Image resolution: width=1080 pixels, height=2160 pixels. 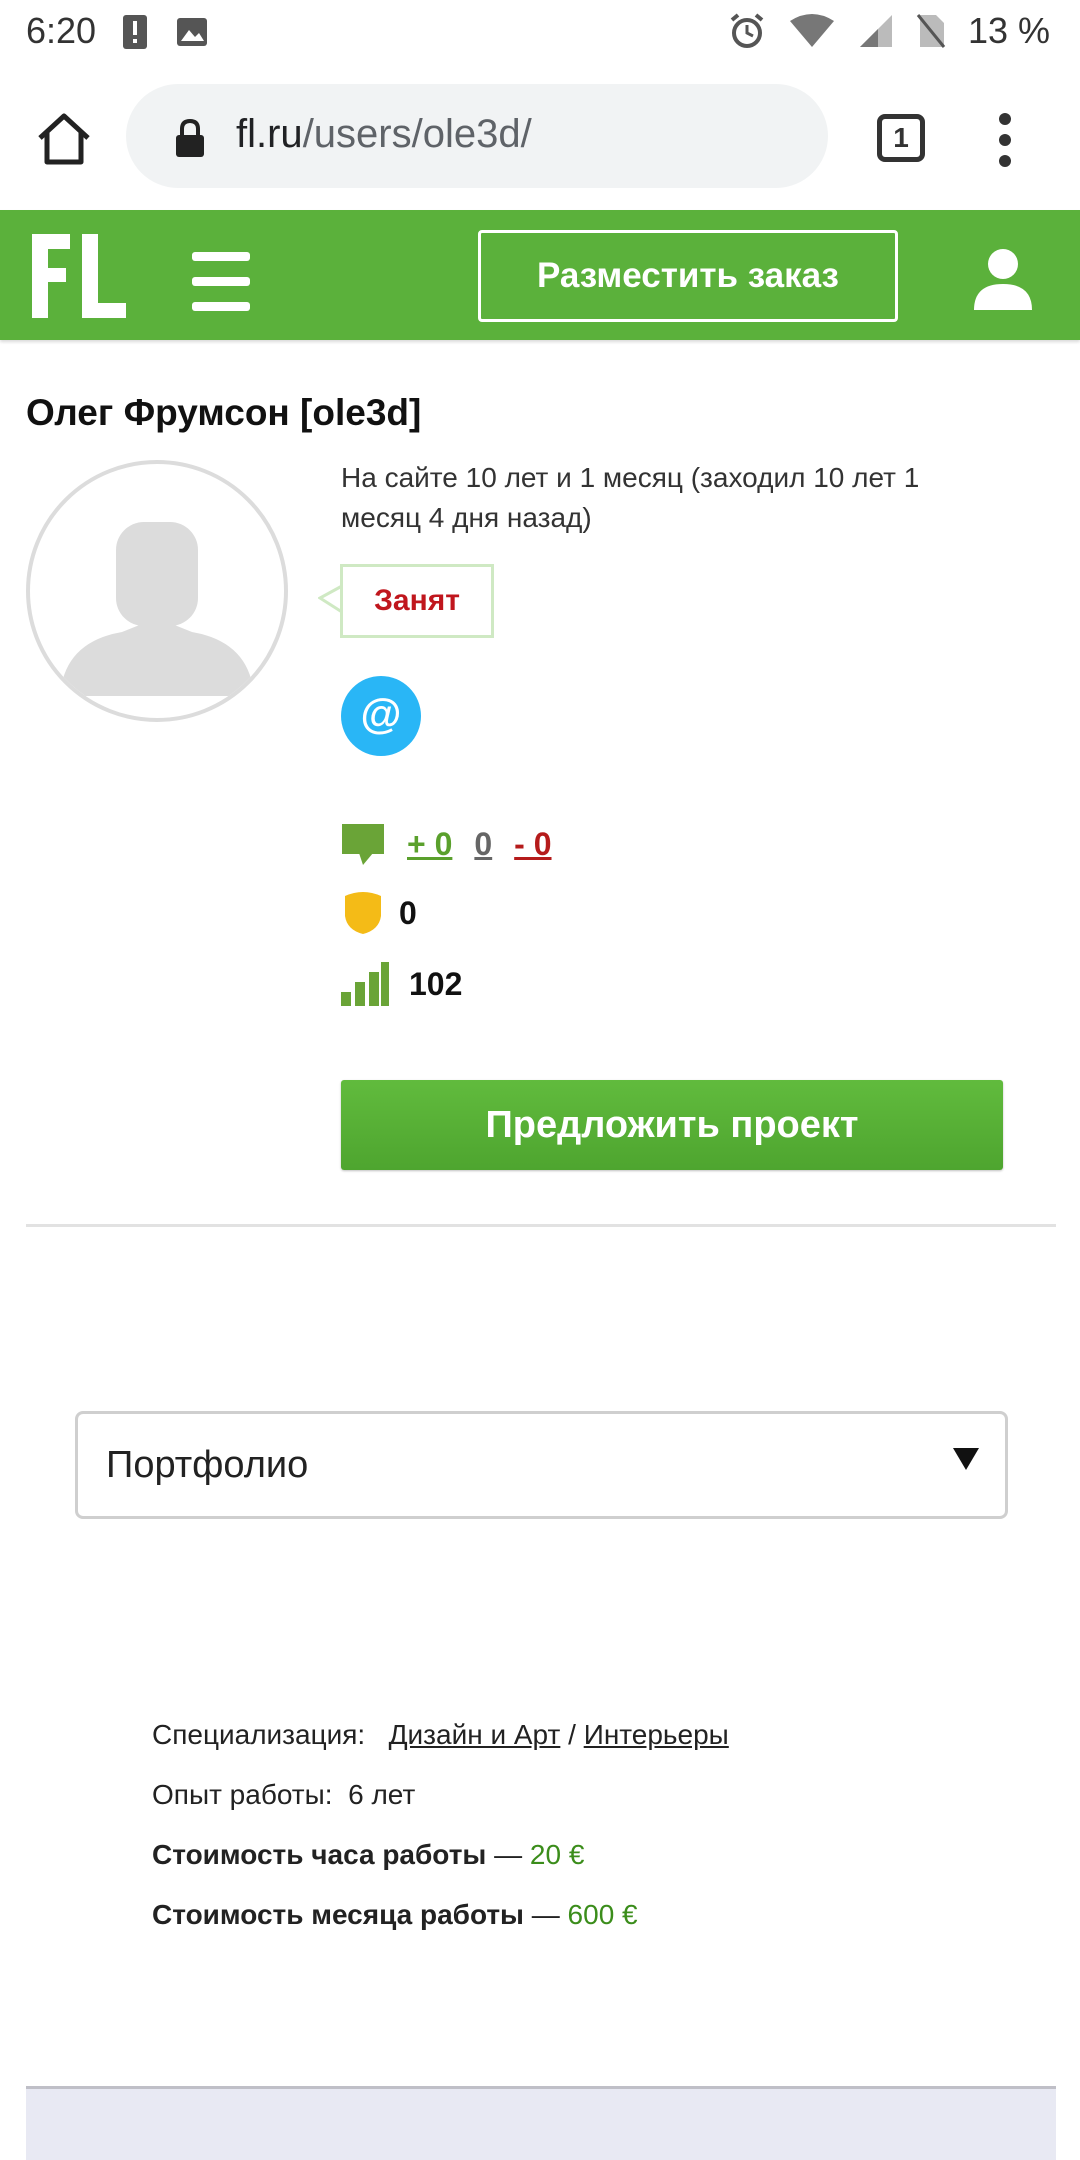 I want to click on profile-name: Олег Фрумсон [ole3d], so click(x=224, y=412).